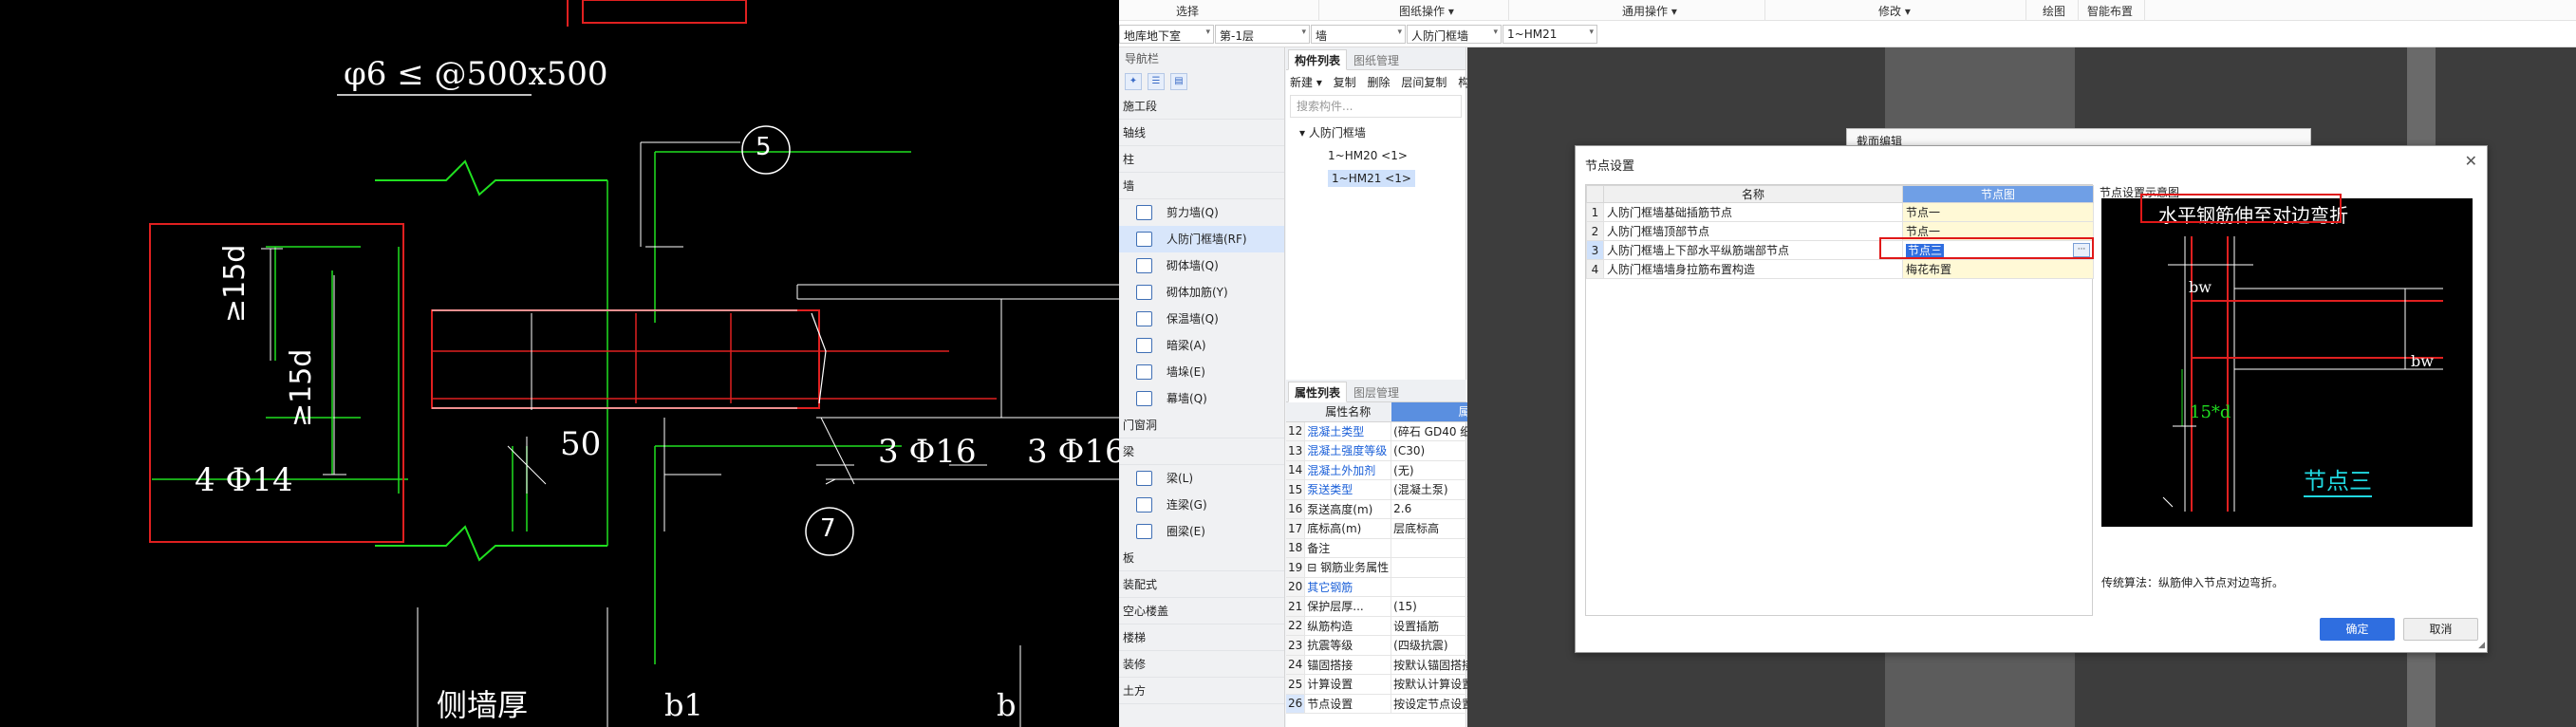  I want to click on ribbon-smart-place: 智能布置, so click(2110, 11).